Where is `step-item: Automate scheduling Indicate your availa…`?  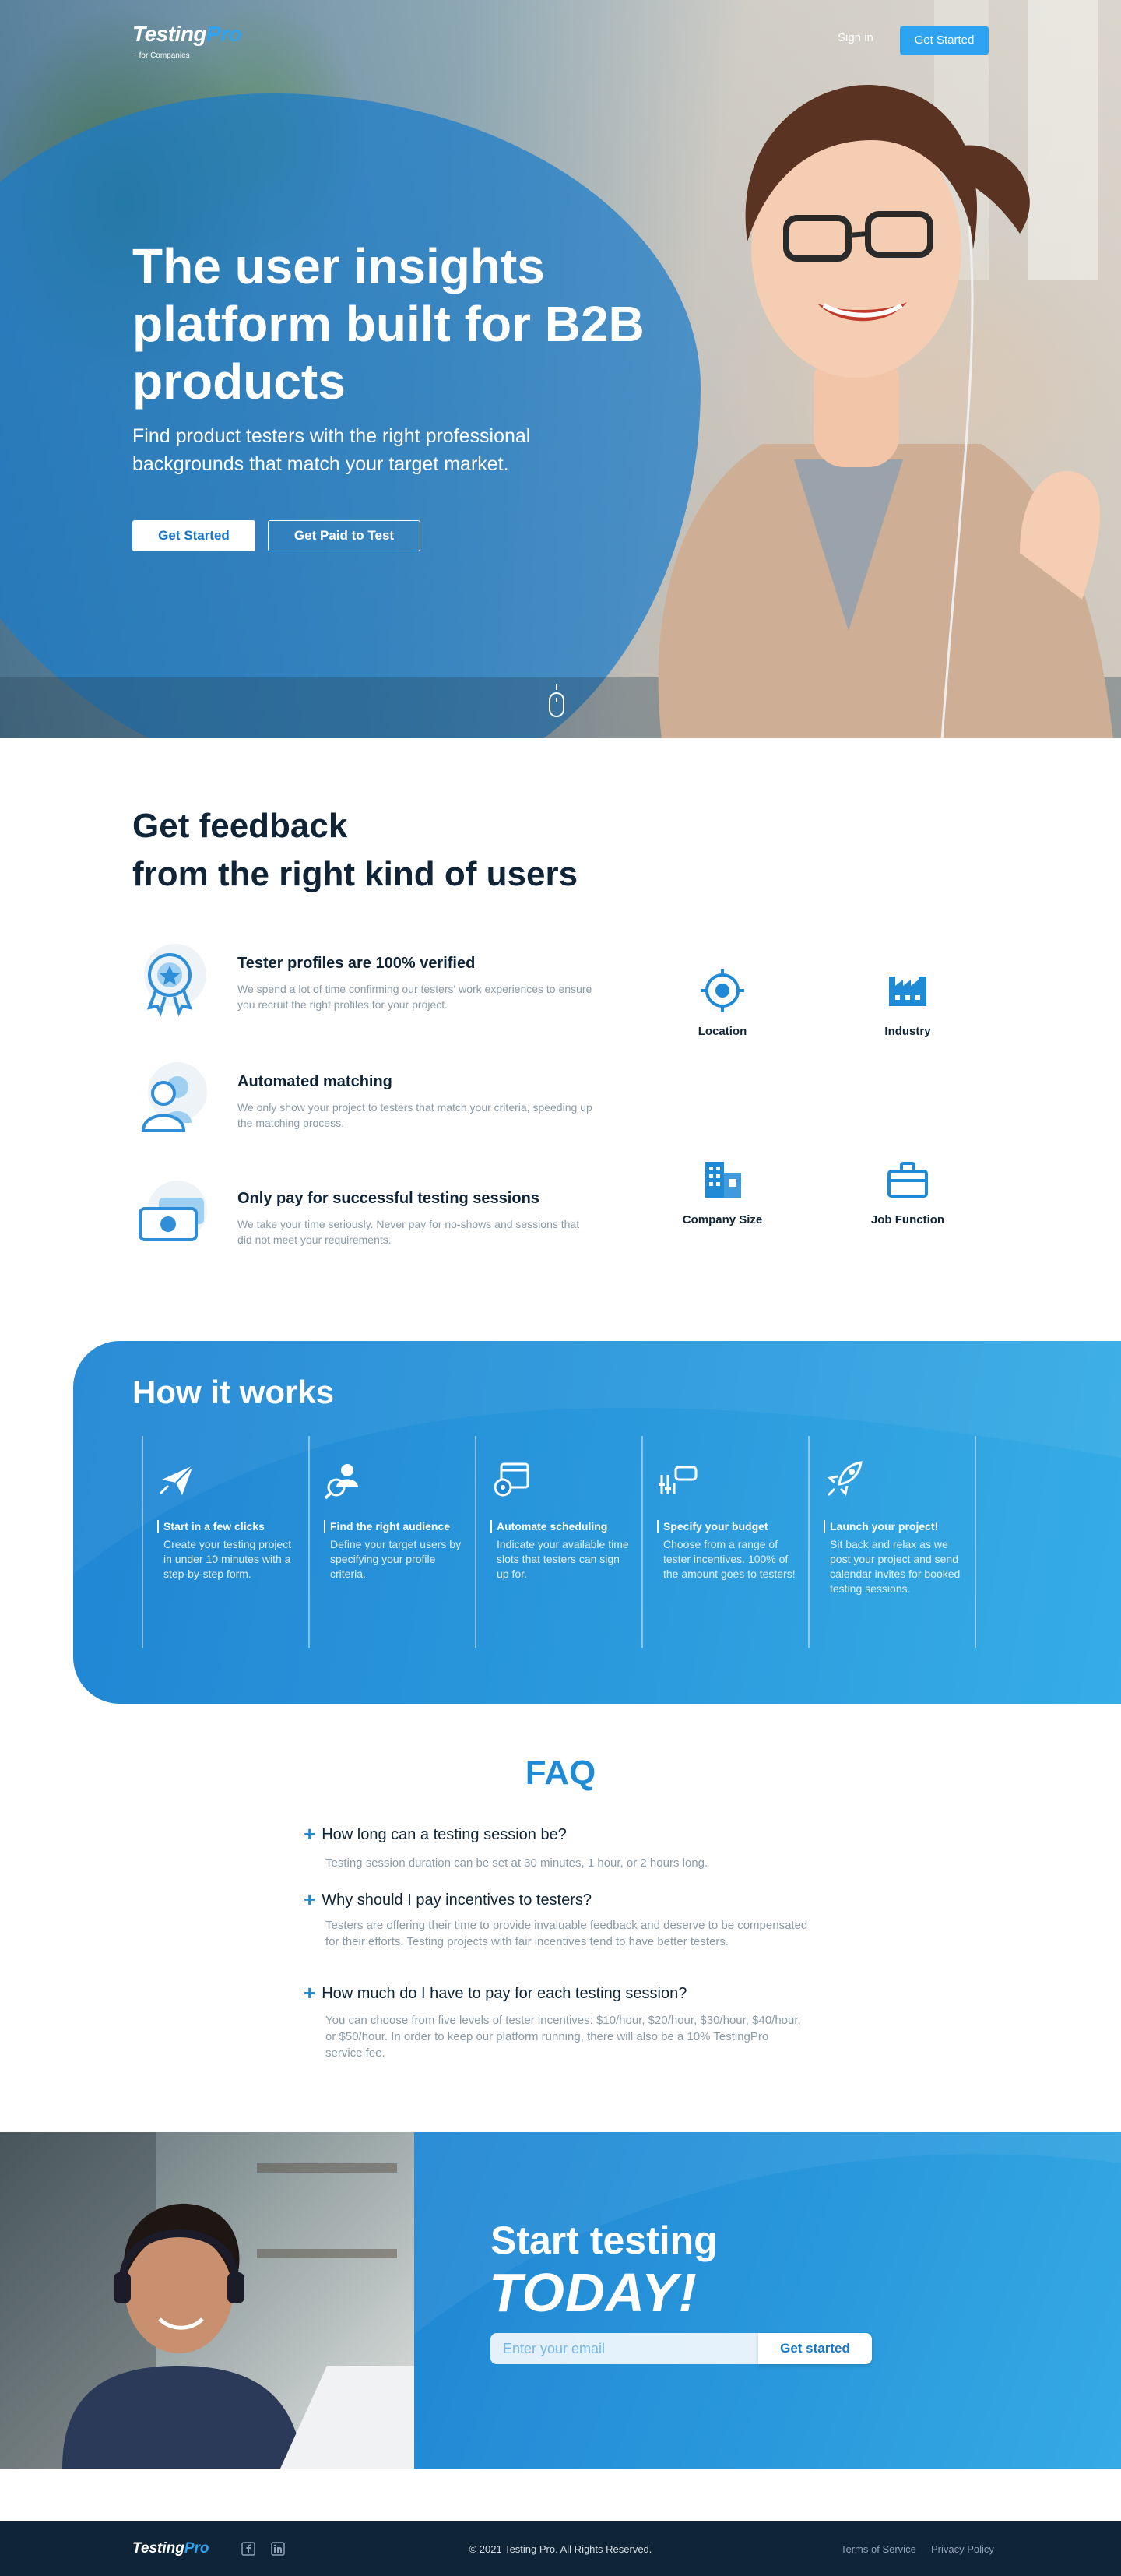
step-item: Automate scheduling Indicate your availa… is located at coordinates (558, 1542).